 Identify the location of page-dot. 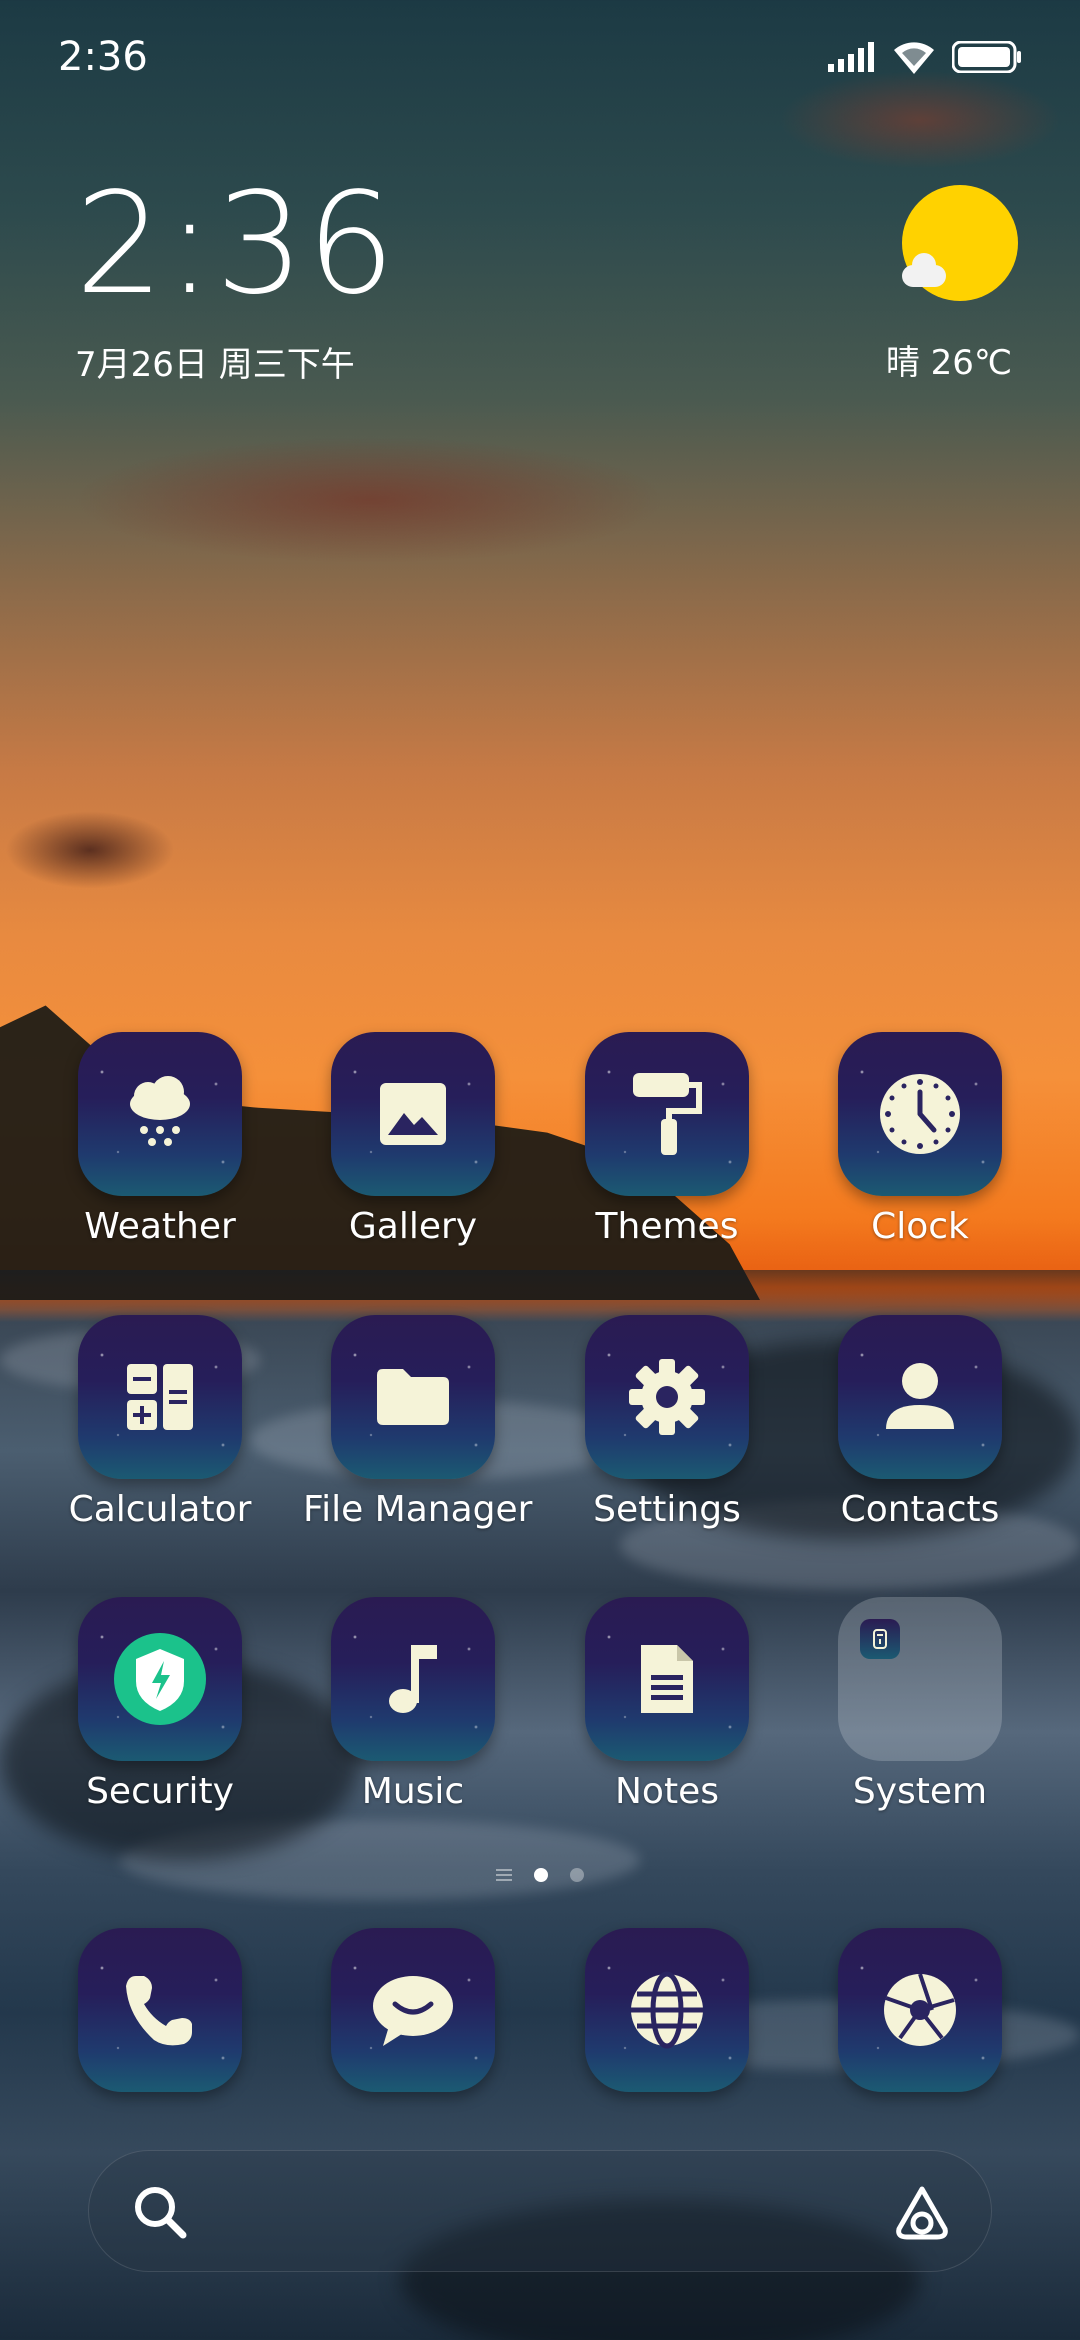
(577, 1875).